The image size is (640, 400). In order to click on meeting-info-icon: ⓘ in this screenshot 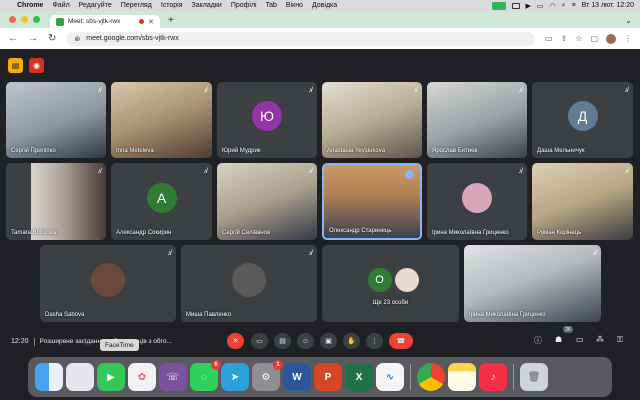, I will do `click(538, 340)`.